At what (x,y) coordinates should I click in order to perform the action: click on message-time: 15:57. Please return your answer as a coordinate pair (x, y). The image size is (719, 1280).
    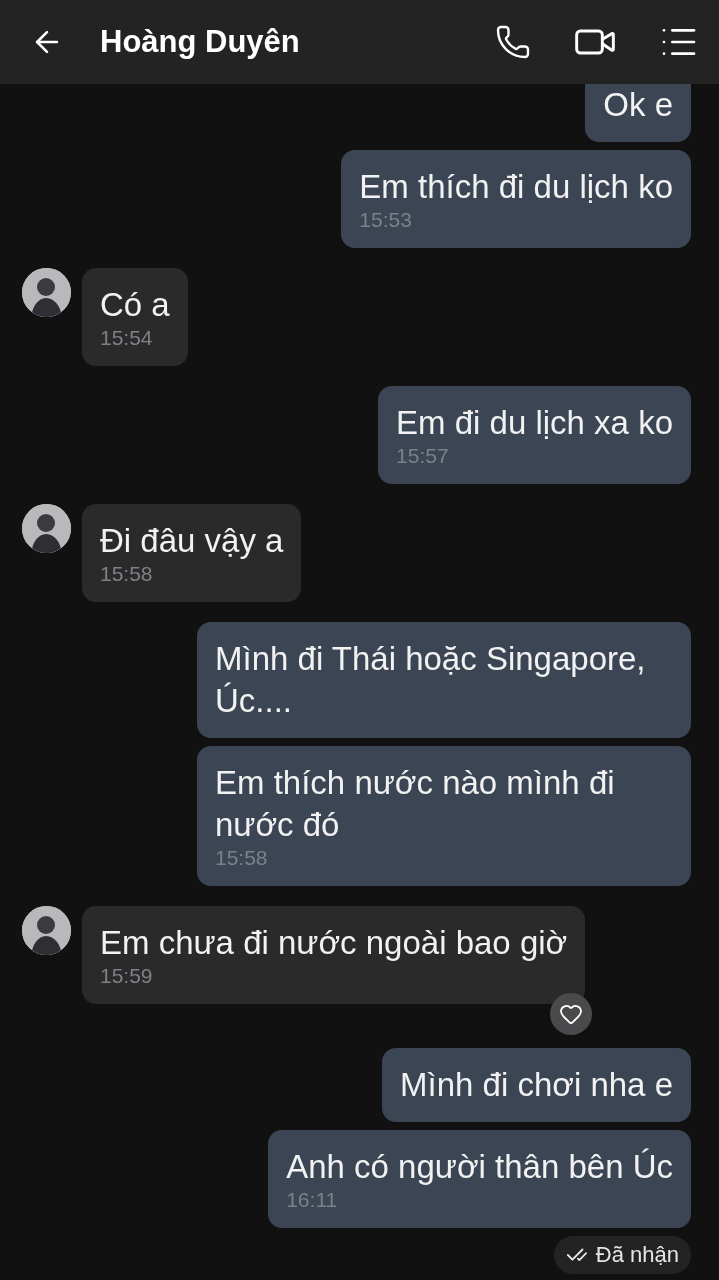
    Looking at the image, I should click on (423, 456).